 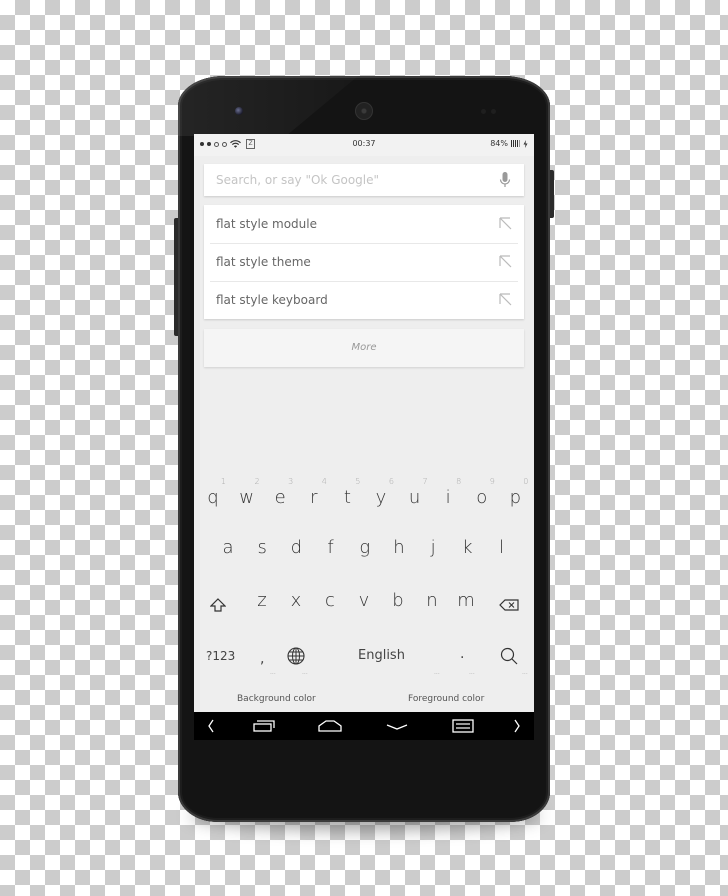 What do you see at coordinates (509, 656) in the screenshot?
I see `search-icon` at bounding box center [509, 656].